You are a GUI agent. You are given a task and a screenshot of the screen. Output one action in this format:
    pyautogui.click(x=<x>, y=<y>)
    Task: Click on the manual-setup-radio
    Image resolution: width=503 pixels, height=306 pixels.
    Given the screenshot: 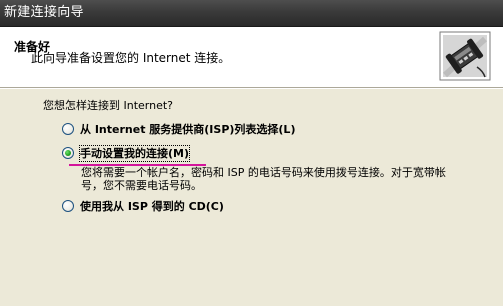 What is the action you would take?
    pyautogui.click(x=68, y=153)
    